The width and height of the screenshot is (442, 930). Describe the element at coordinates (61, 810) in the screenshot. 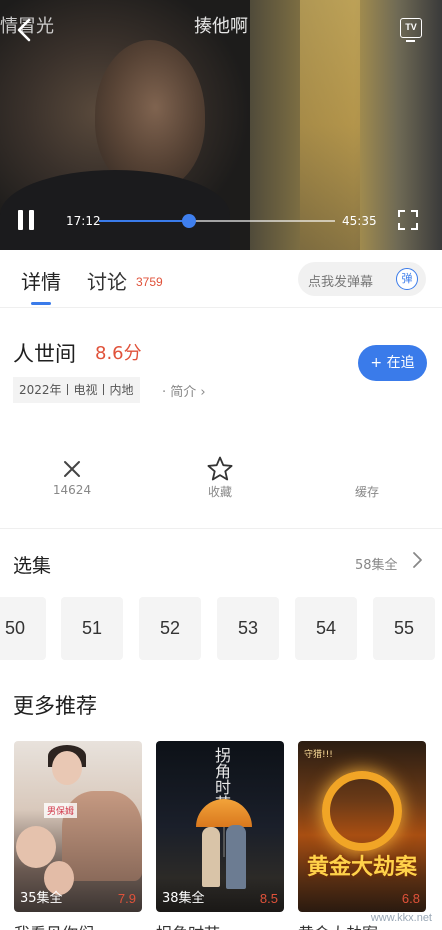

I see `poster-title-art: 男保姆` at that location.